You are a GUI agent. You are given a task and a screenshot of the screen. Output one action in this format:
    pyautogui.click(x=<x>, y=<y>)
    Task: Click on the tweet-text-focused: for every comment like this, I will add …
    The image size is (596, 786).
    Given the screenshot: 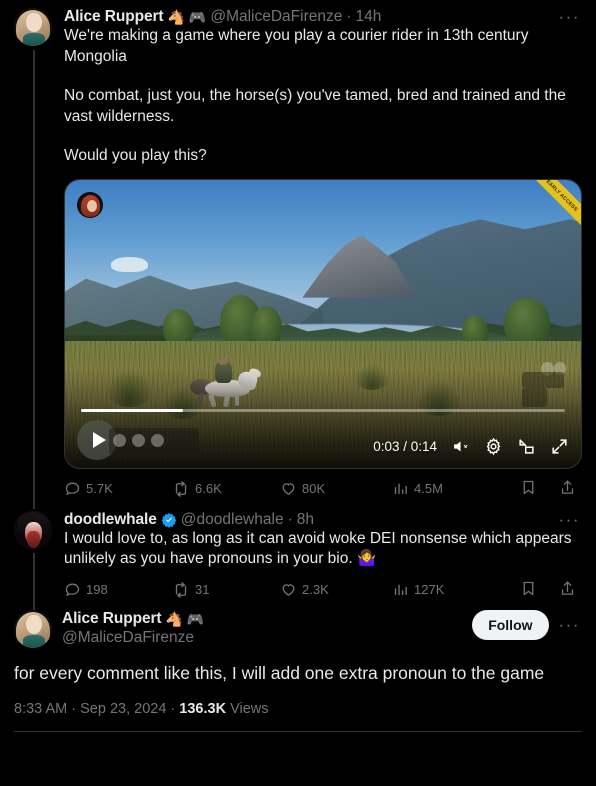 What is the action you would take?
    pyautogui.click(x=279, y=672)
    